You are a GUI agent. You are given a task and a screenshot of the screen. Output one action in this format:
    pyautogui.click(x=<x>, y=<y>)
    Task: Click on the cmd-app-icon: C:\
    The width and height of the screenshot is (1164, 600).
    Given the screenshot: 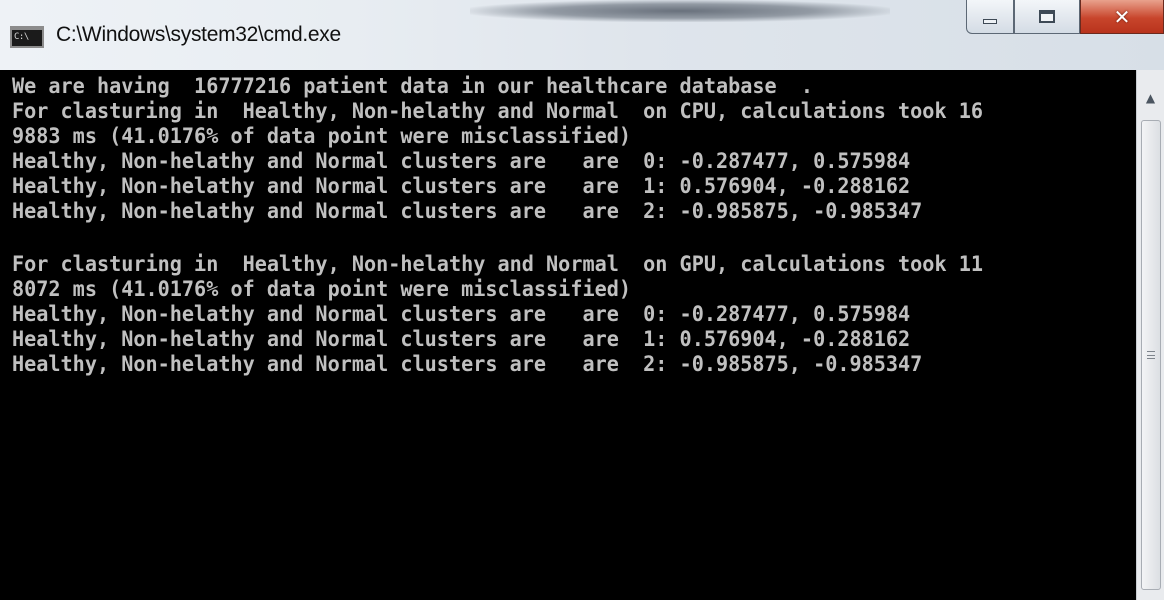 What is the action you would take?
    pyautogui.click(x=27, y=37)
    